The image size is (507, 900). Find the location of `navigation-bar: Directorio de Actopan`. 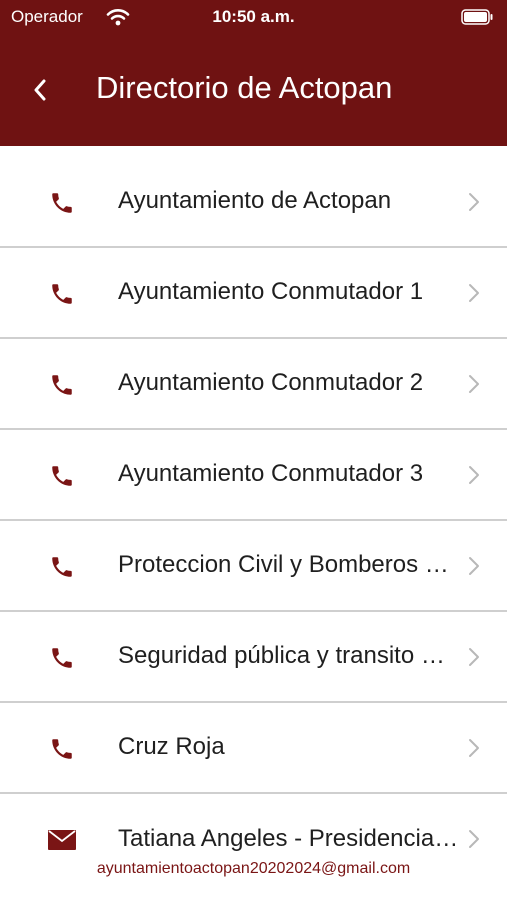

navigation-bar: Directorio de Actopan is located at coordinates (253, 91).